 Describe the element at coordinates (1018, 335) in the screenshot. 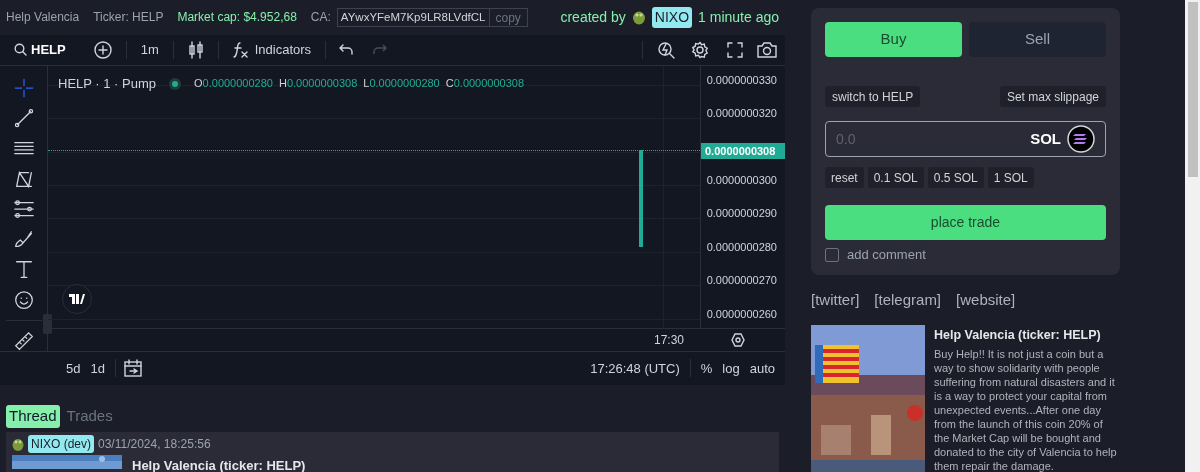

I see `token-title: Help Valencia (ticker: HELP)` at that location.